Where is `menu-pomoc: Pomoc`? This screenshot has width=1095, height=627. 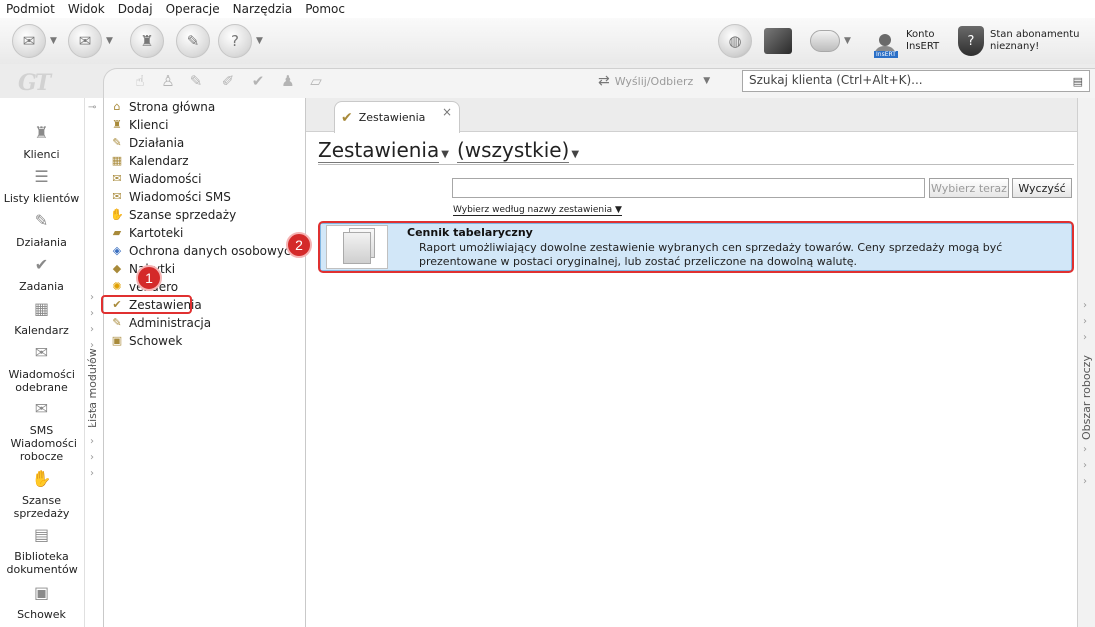 menu-pomoc: Pomoc is located at coordinates (325, 9).